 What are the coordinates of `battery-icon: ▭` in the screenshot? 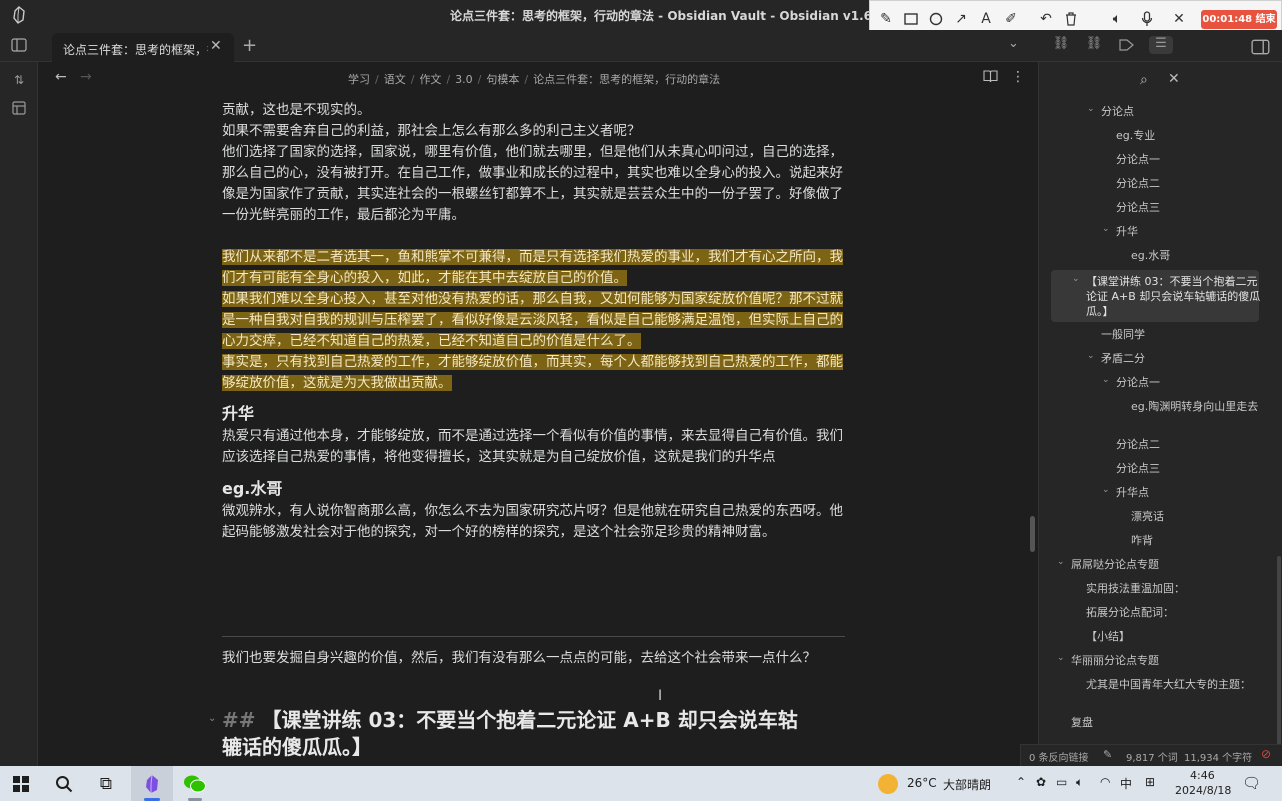 It's located at (1061, 782).